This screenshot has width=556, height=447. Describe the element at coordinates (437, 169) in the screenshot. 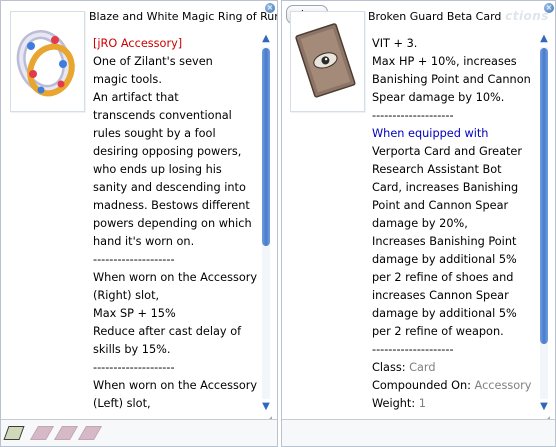

I see `description-line: Research Assistant Bot` at that location.